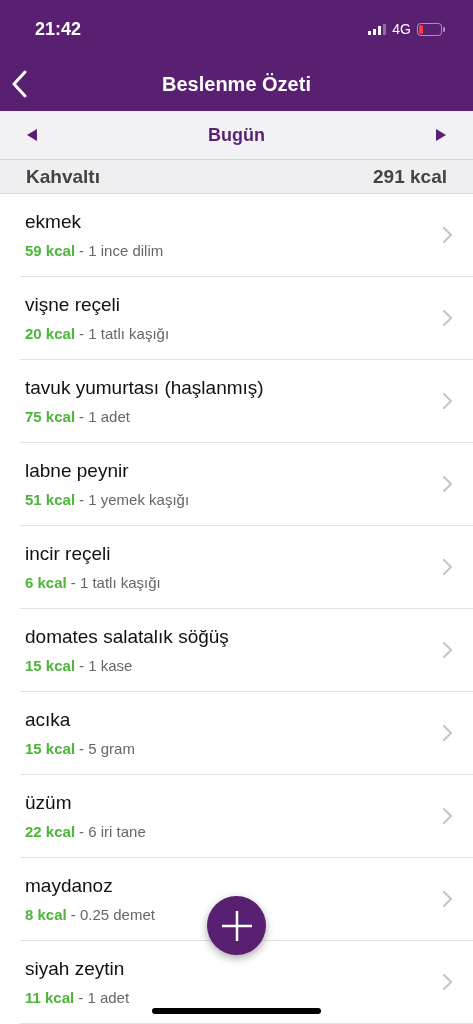 The image size is (473, 1024). What do you see at coordinates (134, 499) in the screenshot?
I see `portion-text: - 1 yemek kaşığı` at bounding box center [134, 499].